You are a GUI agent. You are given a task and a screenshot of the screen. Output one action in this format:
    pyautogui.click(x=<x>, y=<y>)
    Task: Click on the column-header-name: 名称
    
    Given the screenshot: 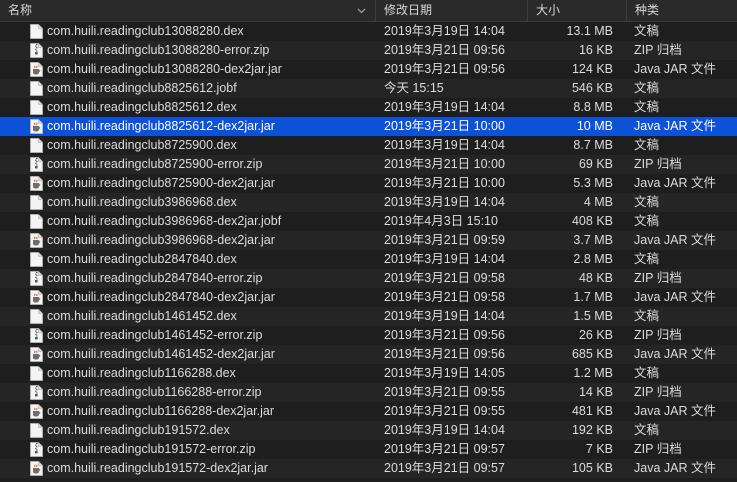 What is the action you would take?
    pyautogui.click(x=187, y=10)
    